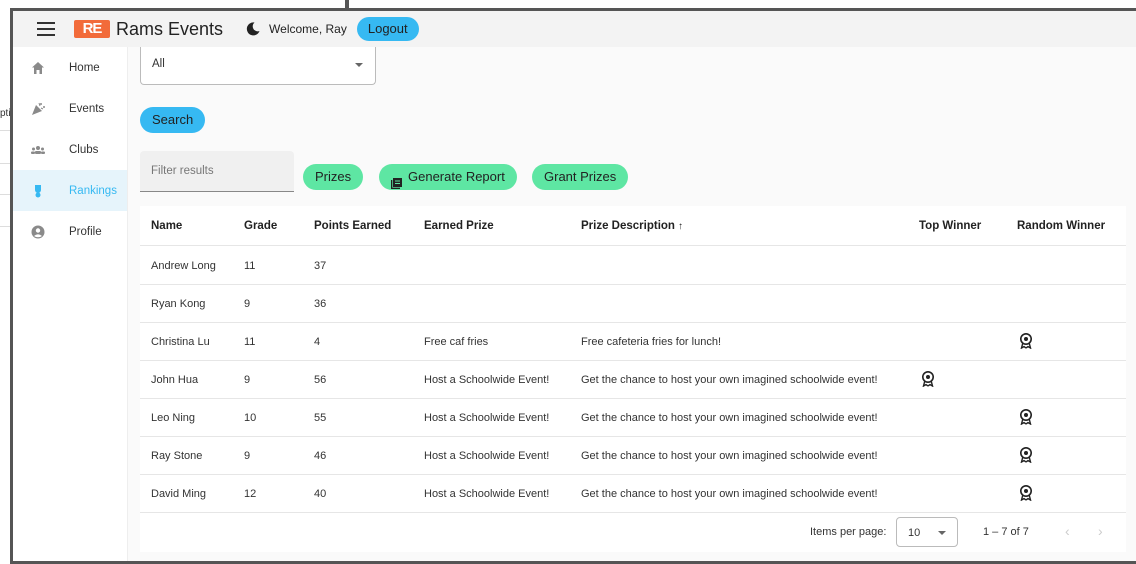  Describe the element at coordinates (633, 532) in the screenshot. I see `paginator: Items per page: 10 1 – 7 of 7 ‹ ›` at that location.